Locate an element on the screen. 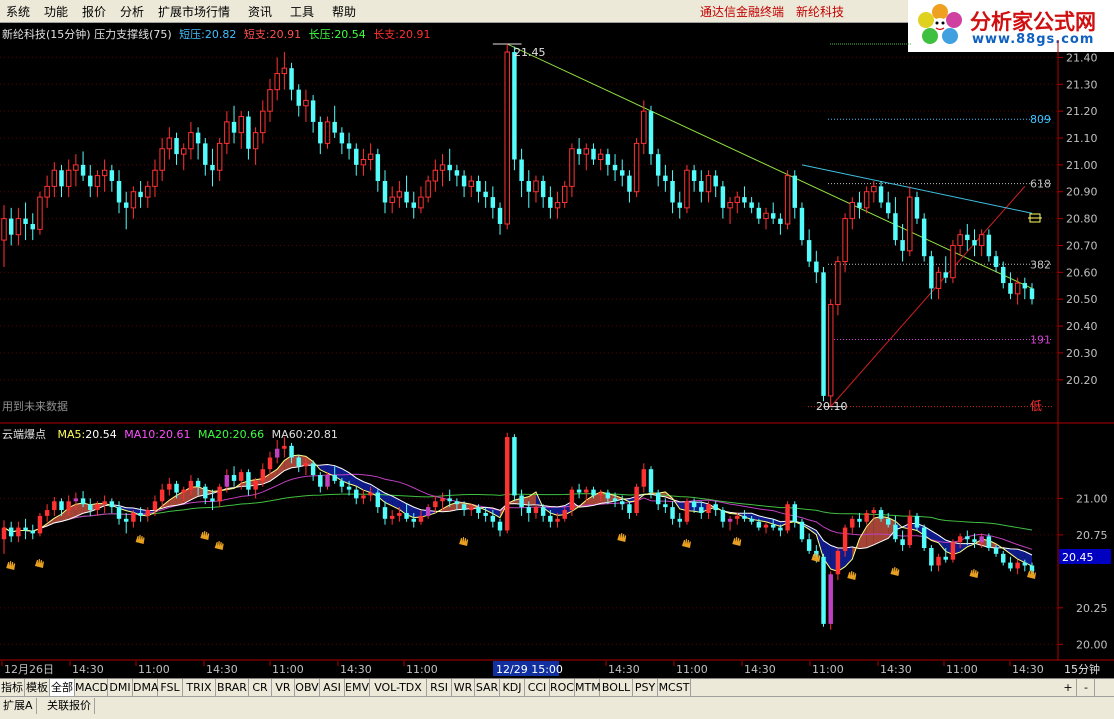 This screenshot has width=1114, height=719. tab-vr: VR is located at coordinates (283, 687).